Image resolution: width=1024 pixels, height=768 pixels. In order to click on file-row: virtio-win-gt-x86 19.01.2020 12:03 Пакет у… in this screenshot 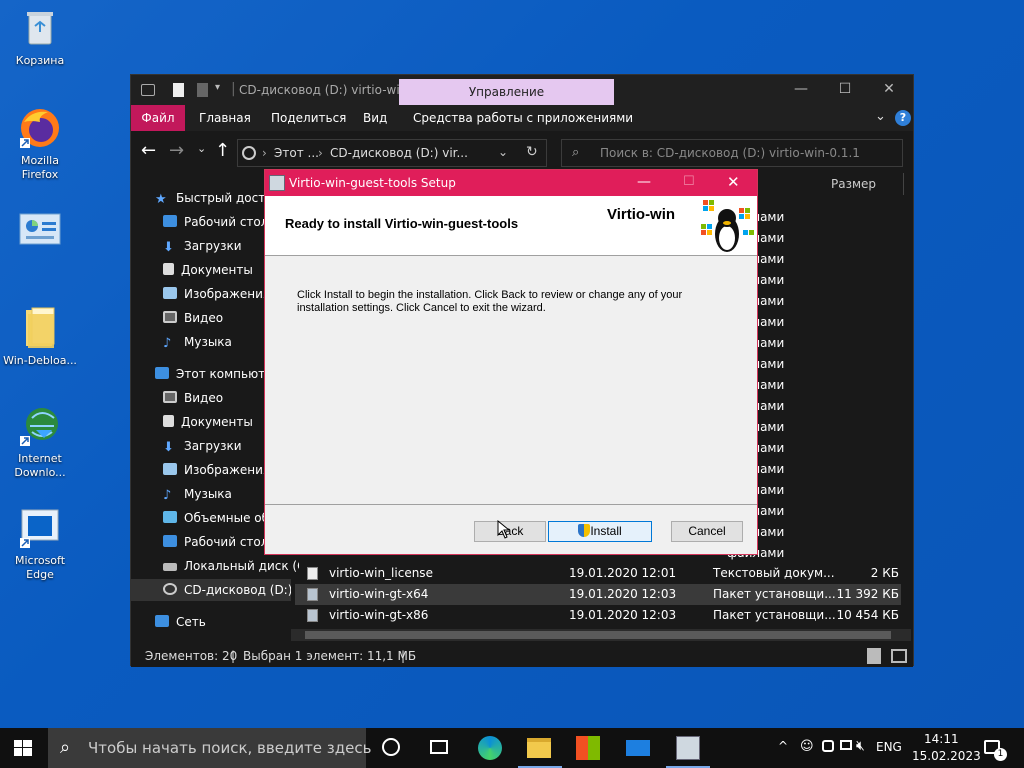, I will do `click(598, 615)`.